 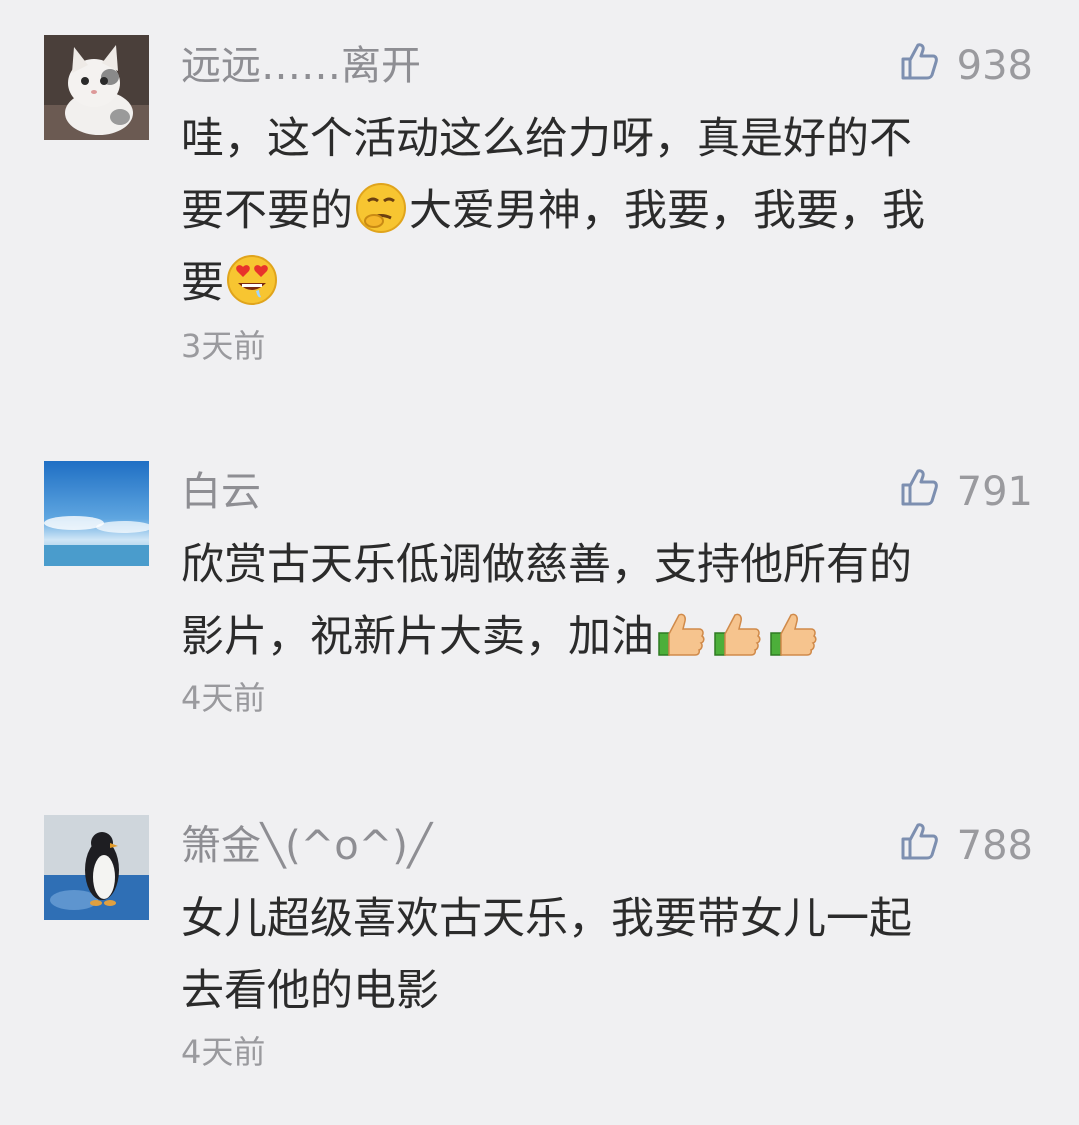 What do you see at coordinates (202, 283) in the screenshot?
I see `comment-text-segment: 要` at bounding box center [202, 283].